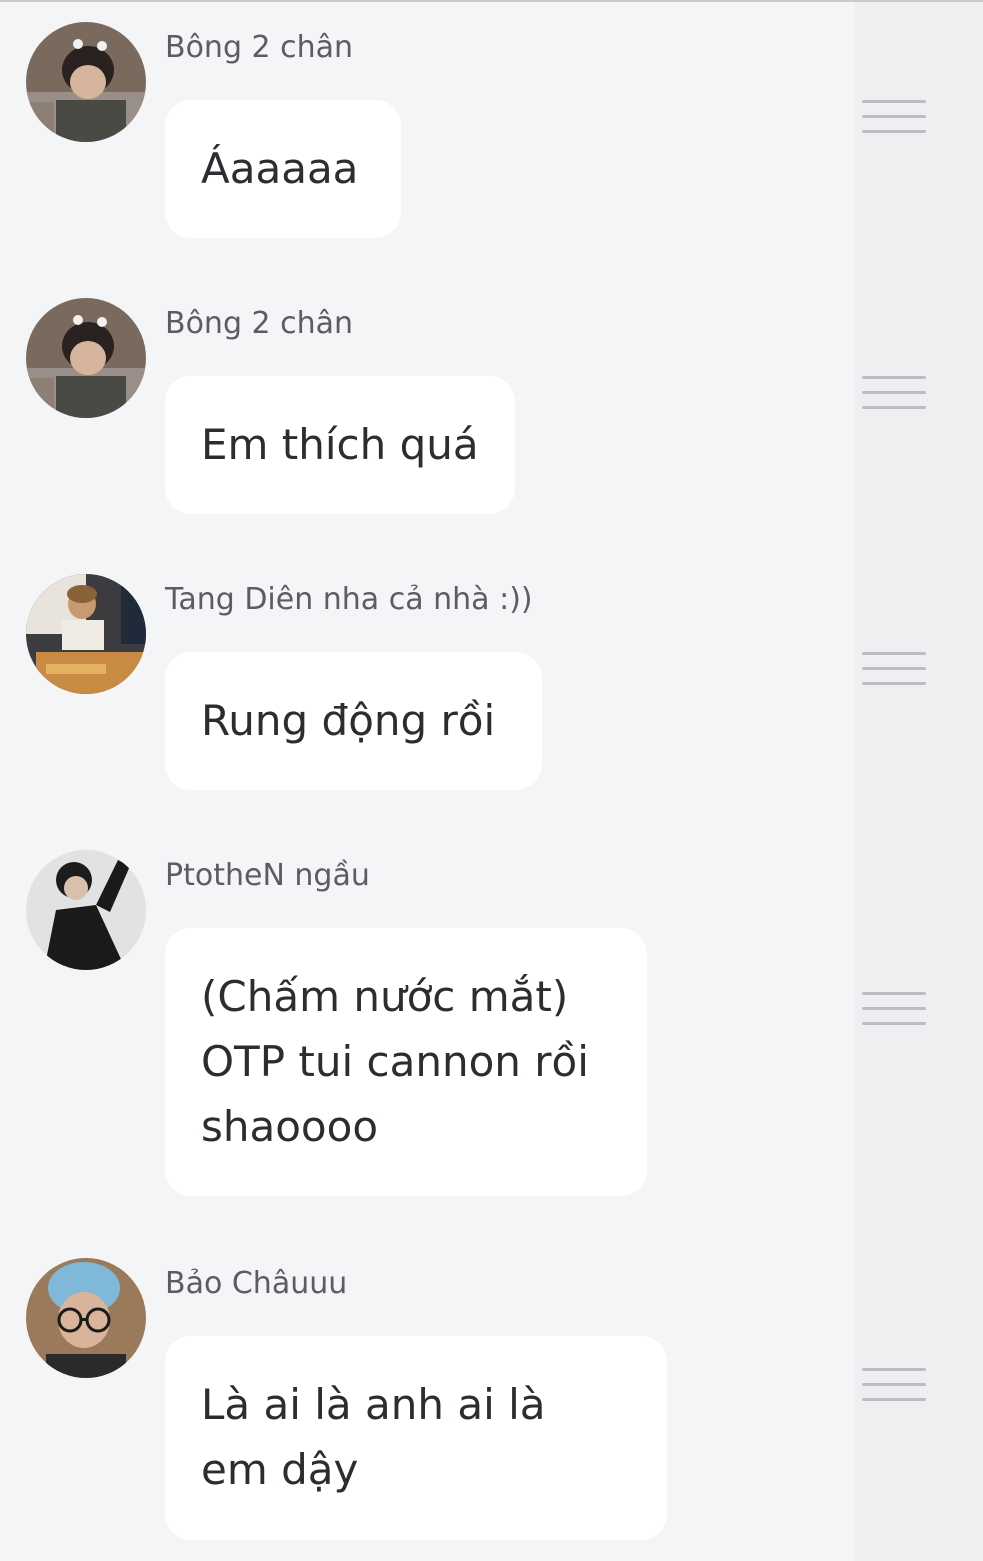 This screenshot has width=983, height=1561. I want to click on comment-bubble: Rung động rồi, so click(353, 721).